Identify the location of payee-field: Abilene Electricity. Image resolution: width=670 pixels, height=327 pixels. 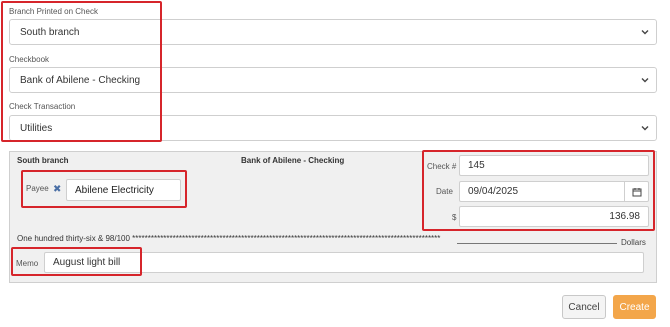
(123, 190).